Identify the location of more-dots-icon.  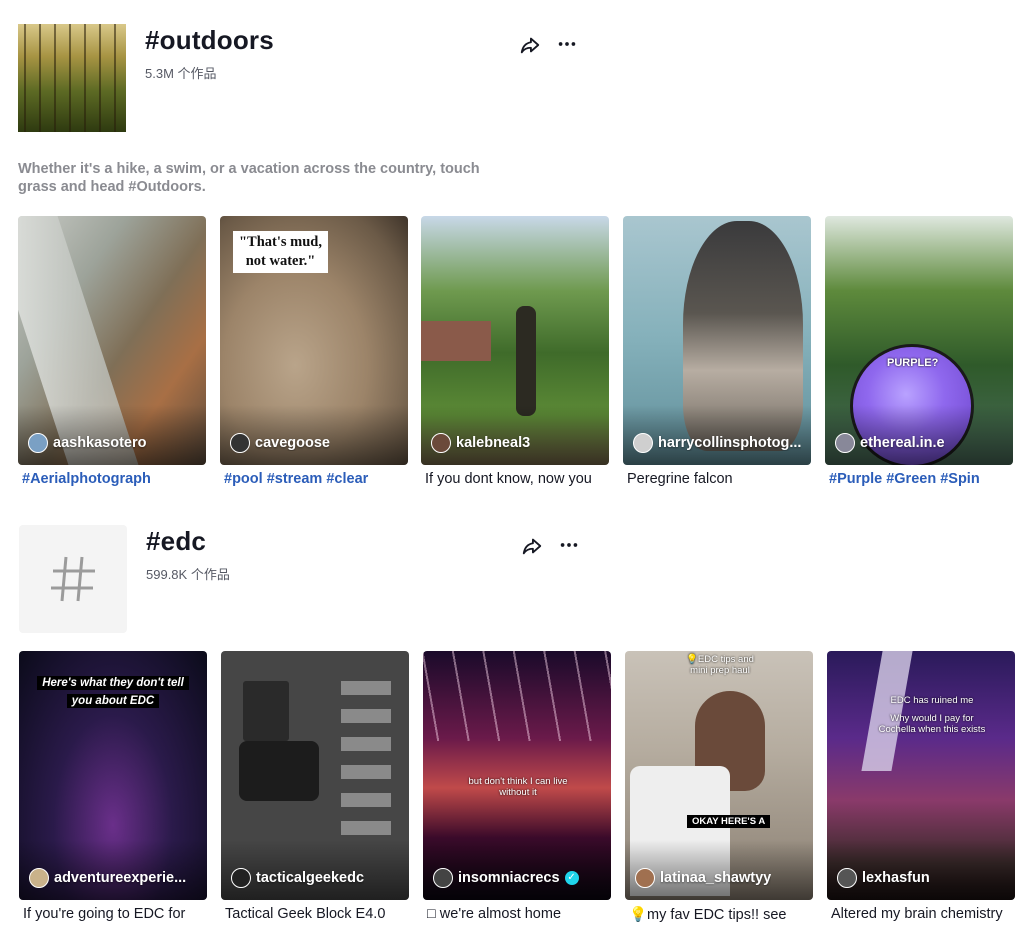
(569, 545).